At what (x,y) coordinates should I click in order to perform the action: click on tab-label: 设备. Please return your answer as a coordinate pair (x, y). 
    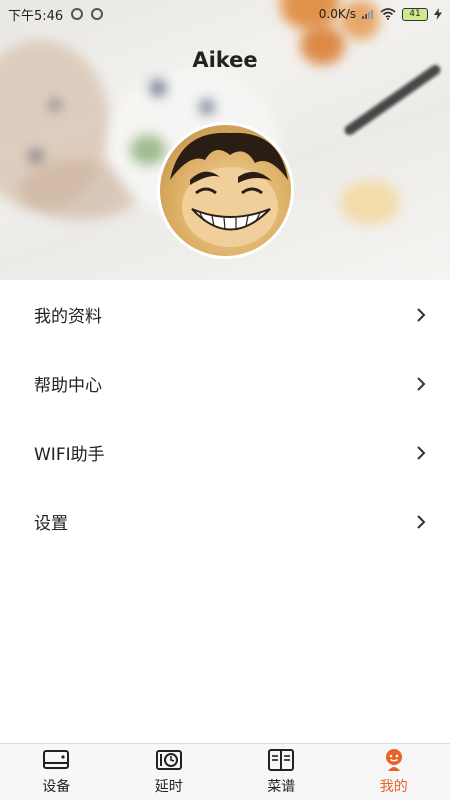
    Looking at the image, I should click on (56, 787).